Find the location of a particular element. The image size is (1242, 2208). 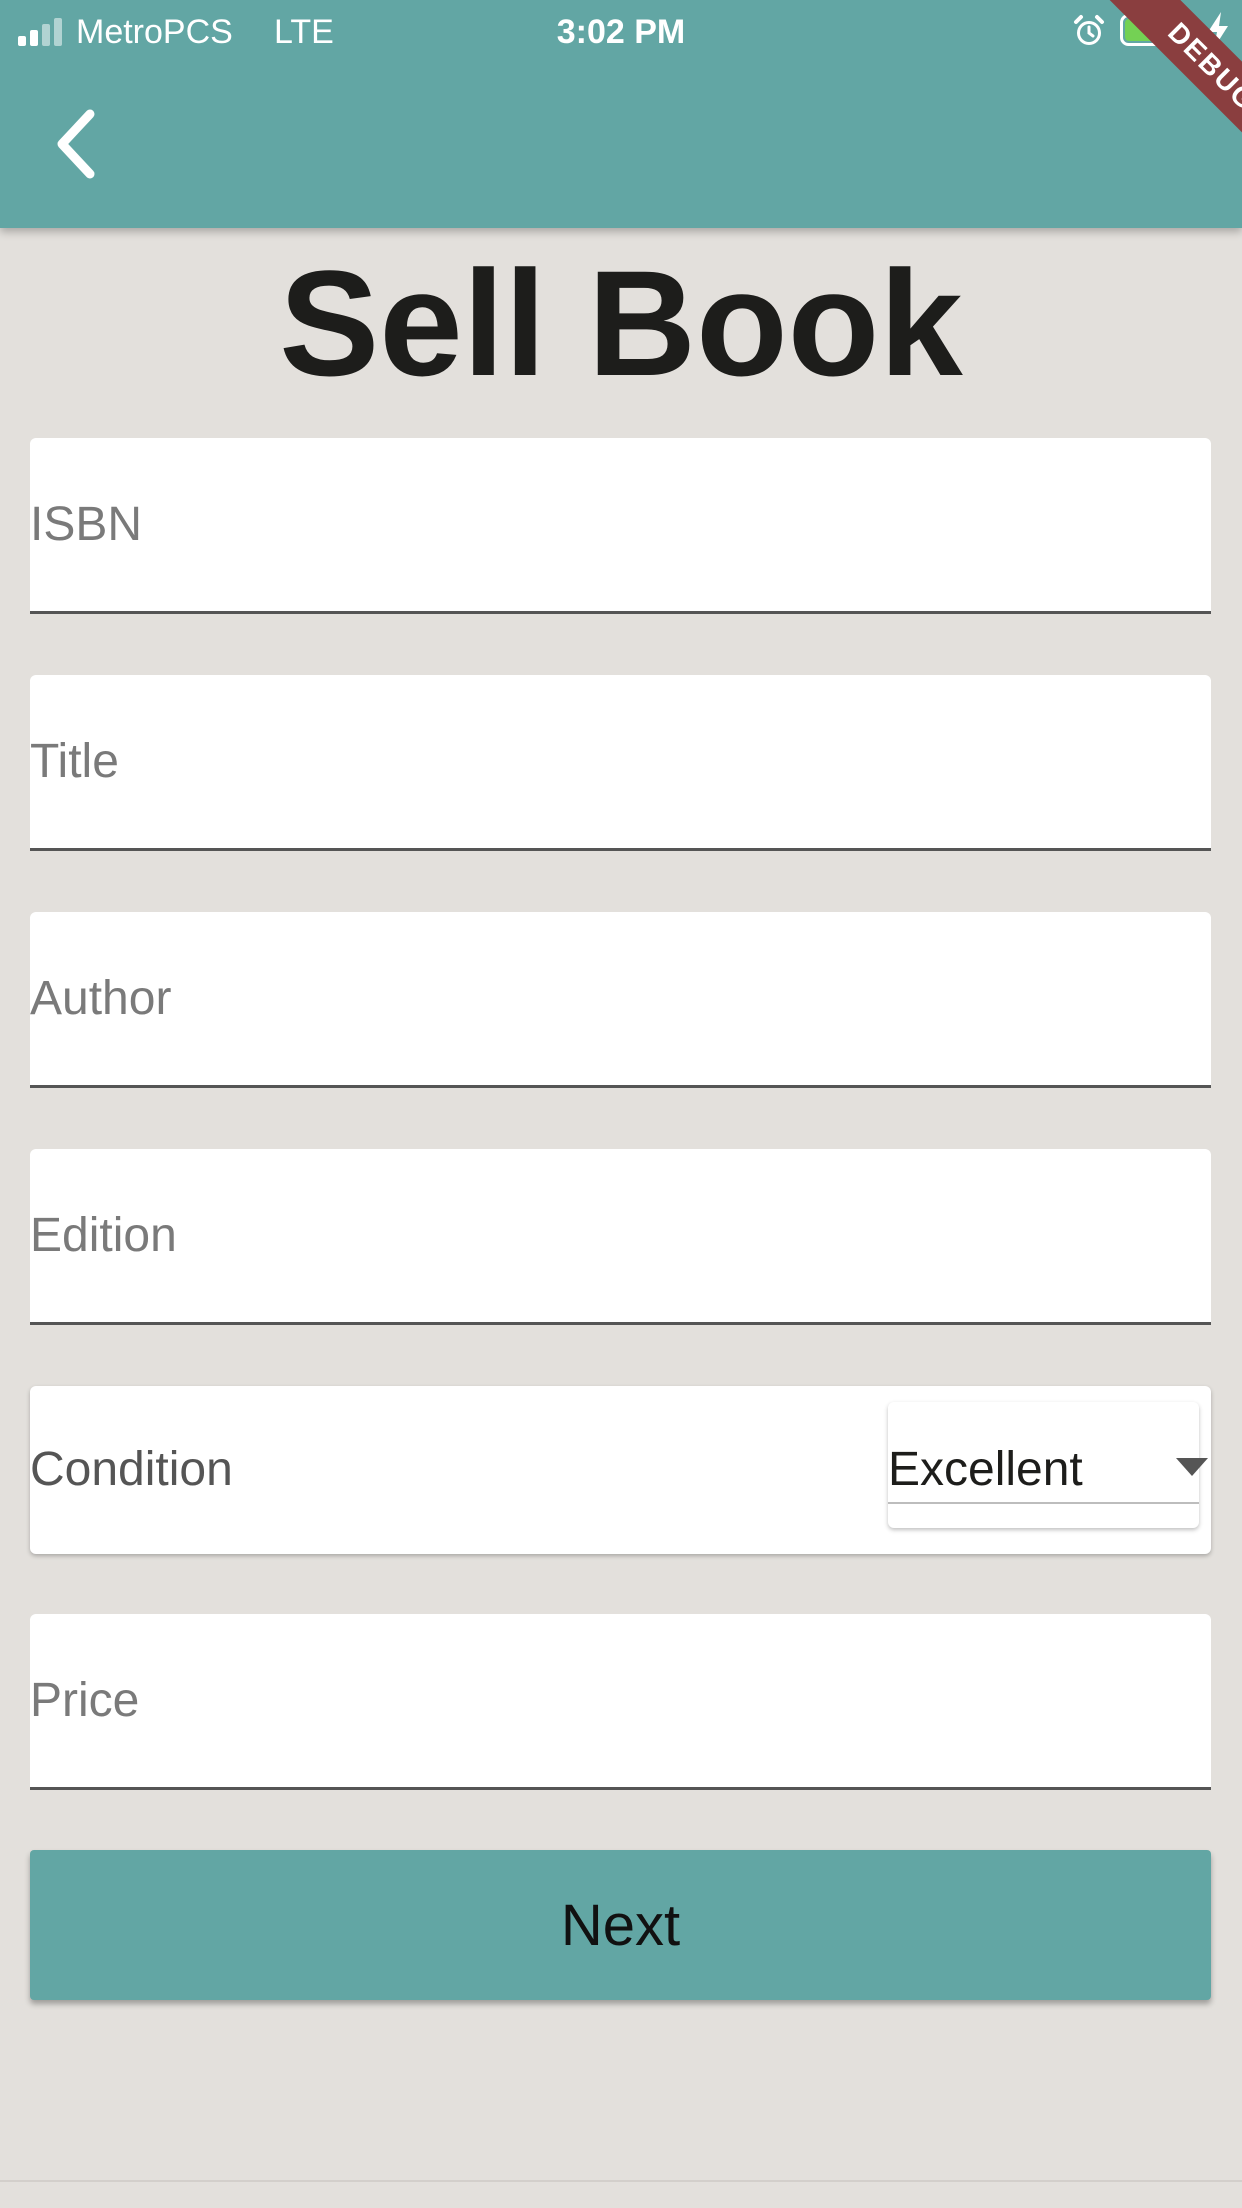

next-button: Next is located at coordinates (620, 1925).